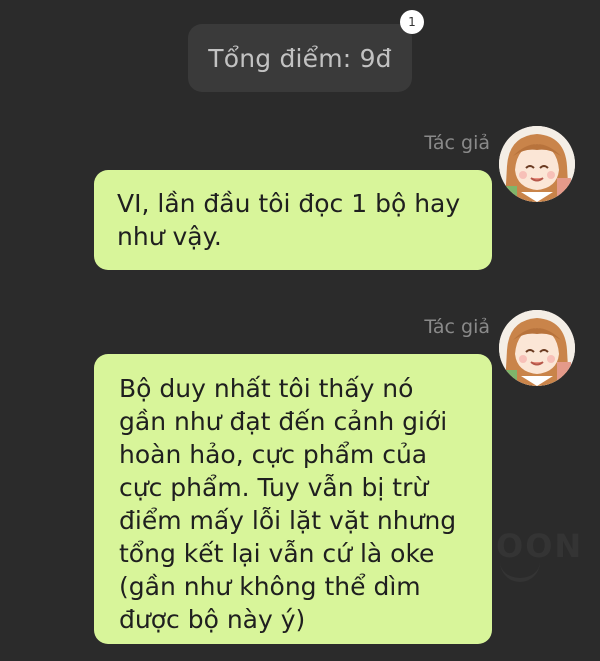  I want to click on message-bubble: VI, lần đầu tôi đọc 1 bộ hay như vậy., so click(293, 220).